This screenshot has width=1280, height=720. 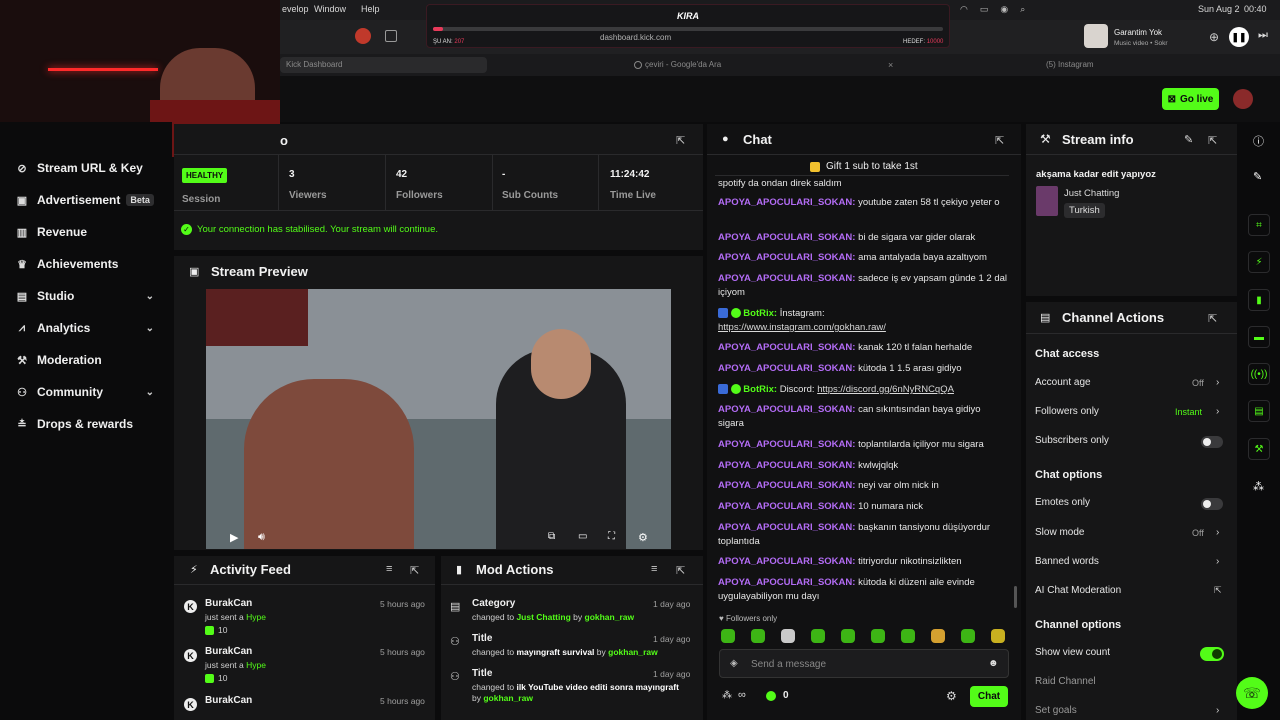 I want to click on emotes-only-toggle, so click(x=1212, y=504).